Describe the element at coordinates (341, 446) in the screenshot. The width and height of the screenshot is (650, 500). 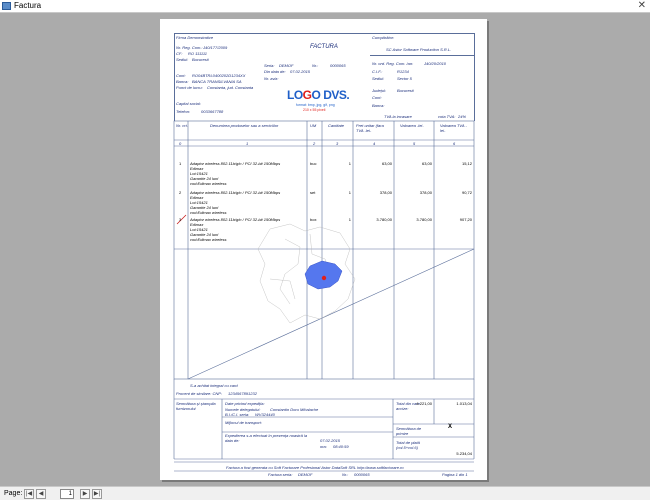
I see `hour-value: 08:40:59` at that location.